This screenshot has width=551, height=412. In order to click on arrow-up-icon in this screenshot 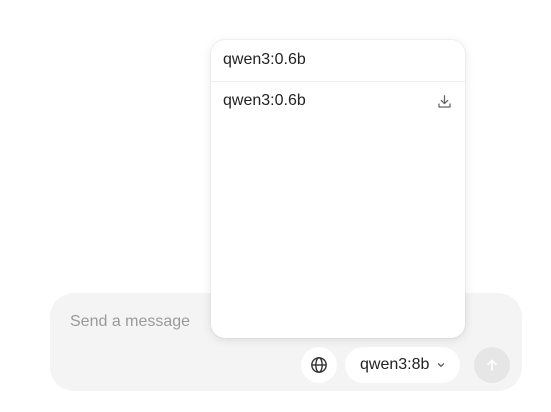, I will do `click(492, 365)`.